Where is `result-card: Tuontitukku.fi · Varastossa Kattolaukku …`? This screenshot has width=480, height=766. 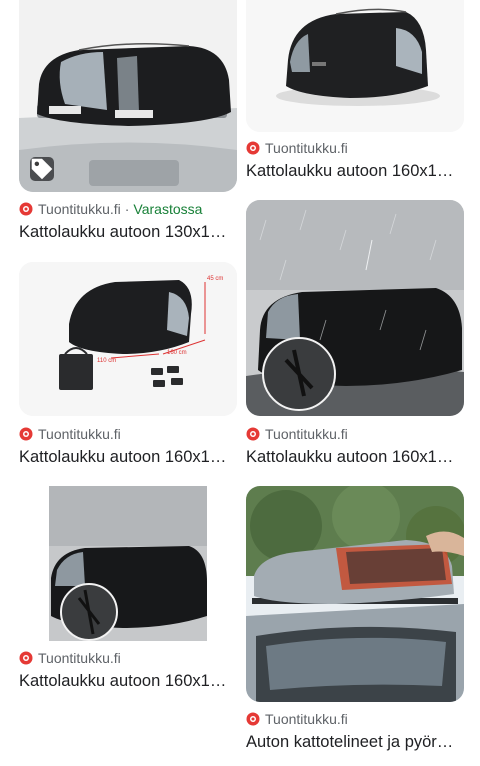
result-card: Tuontitukku.fi · Varastossa Kattolaukku … is located at coordinates (128, 125).